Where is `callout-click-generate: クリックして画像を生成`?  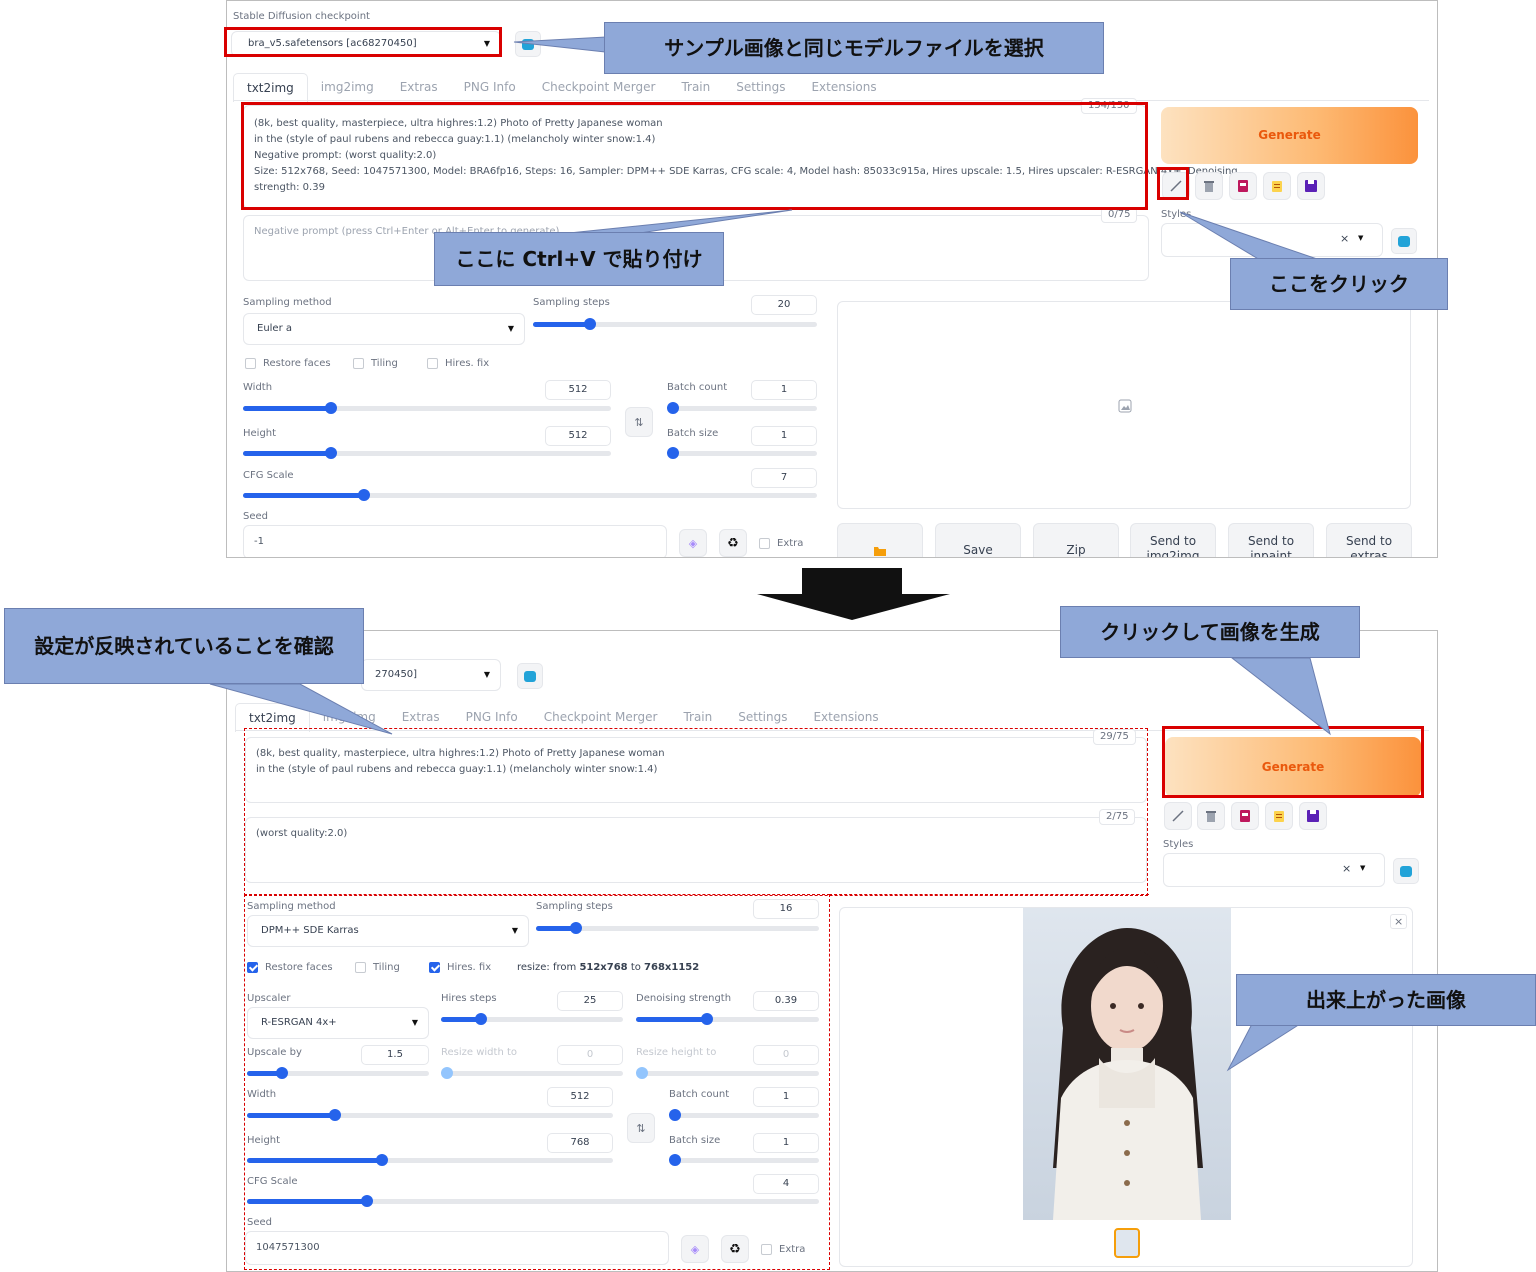 callout-click-generate: クリックして画像を生成 is located at coordinates (1210, 632).